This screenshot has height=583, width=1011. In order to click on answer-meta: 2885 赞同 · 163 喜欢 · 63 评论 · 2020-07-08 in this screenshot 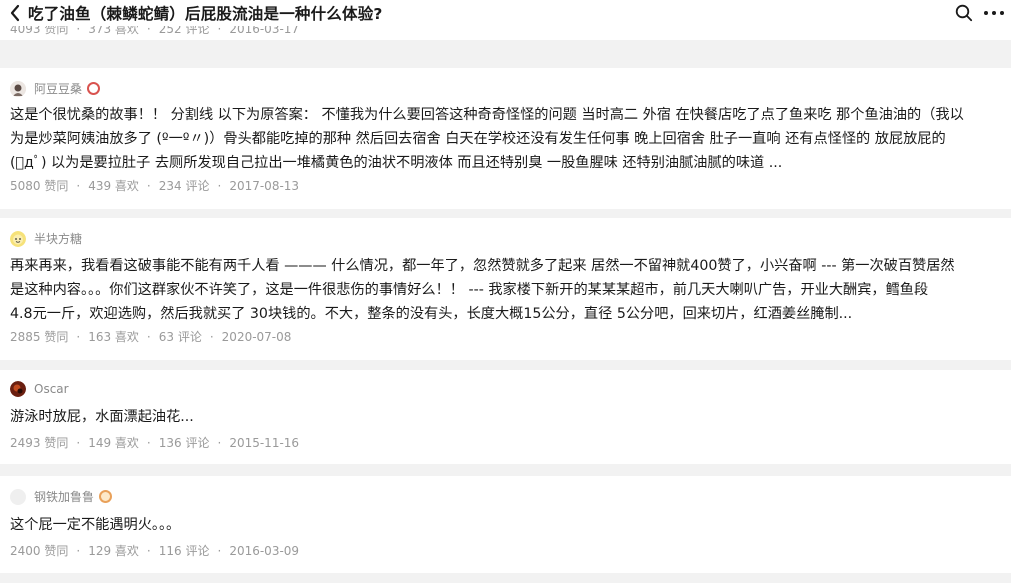, I will do `click(151, 337)`.